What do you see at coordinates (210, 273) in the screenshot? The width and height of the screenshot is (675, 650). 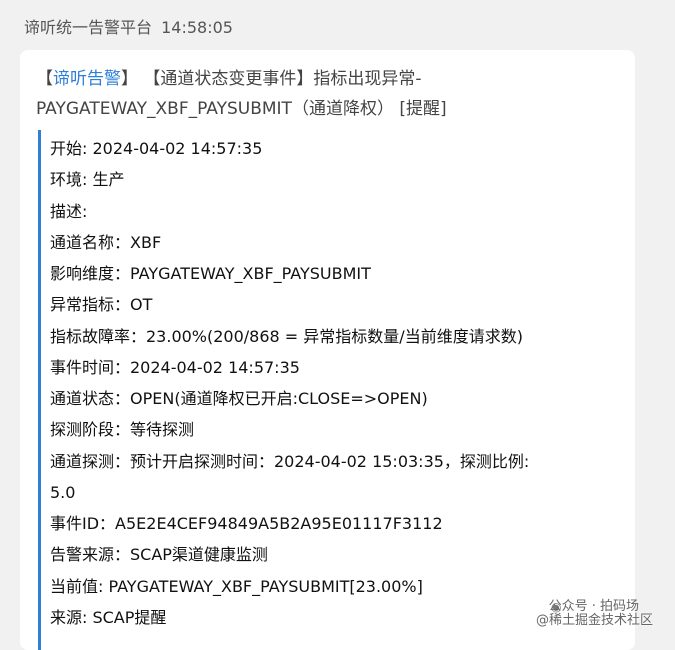 I see `detail-dimension: 影响维度：PAYGATEWAY_XBF_PAYSUBMIT` at bounding box center [210, 273].